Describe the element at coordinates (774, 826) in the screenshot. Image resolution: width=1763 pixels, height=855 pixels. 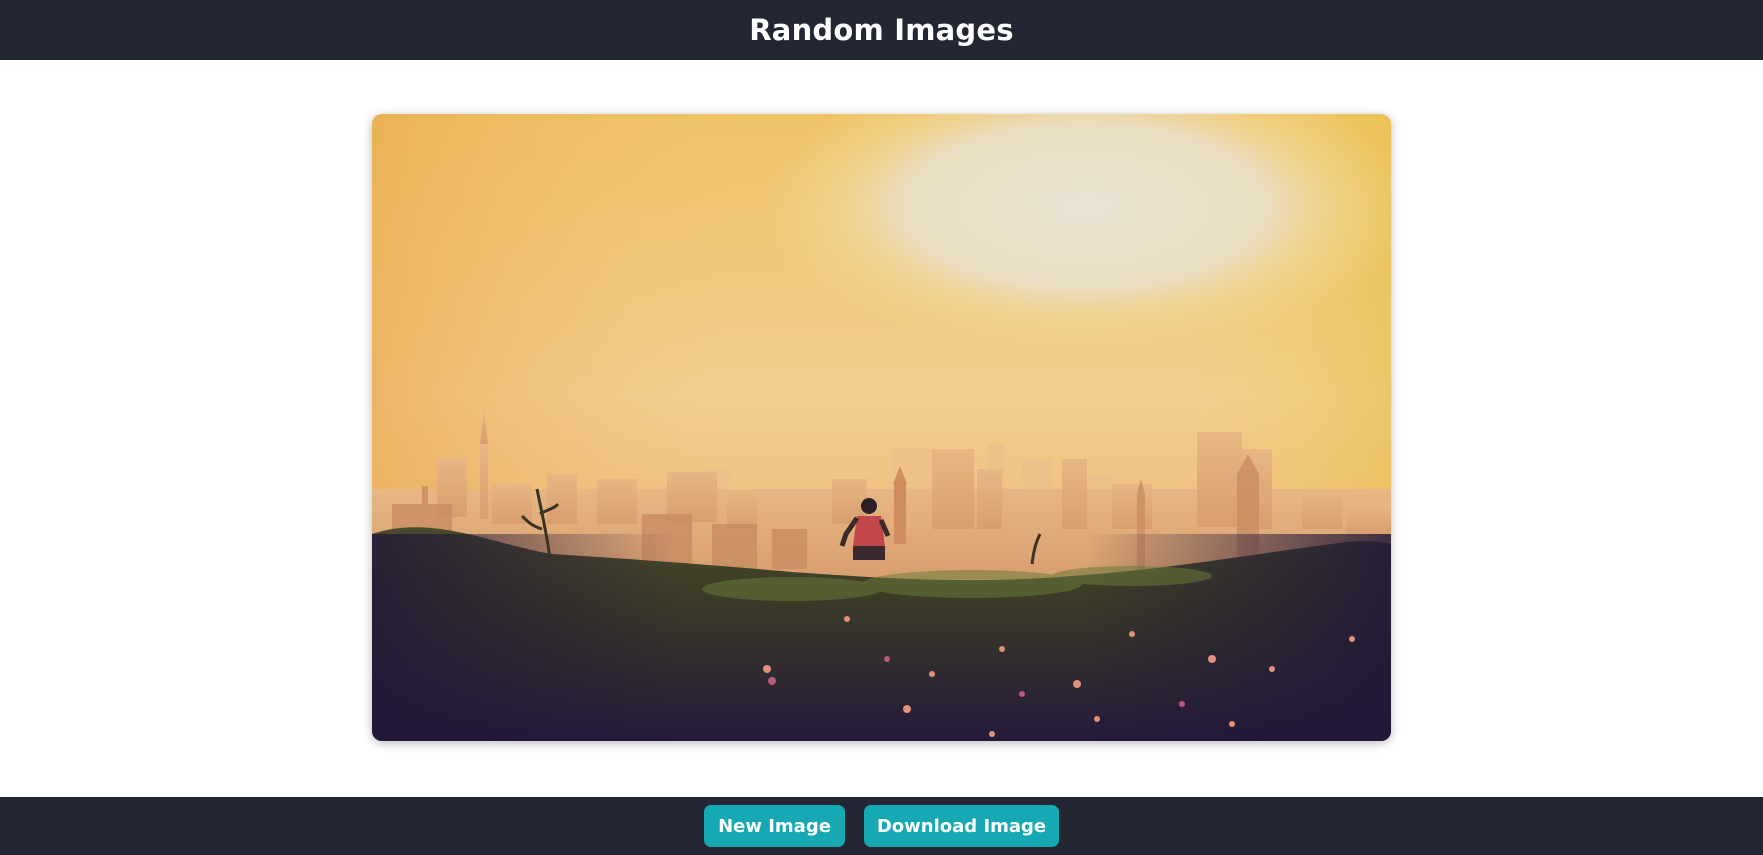
I see `new-image-button: New Image` at that location.